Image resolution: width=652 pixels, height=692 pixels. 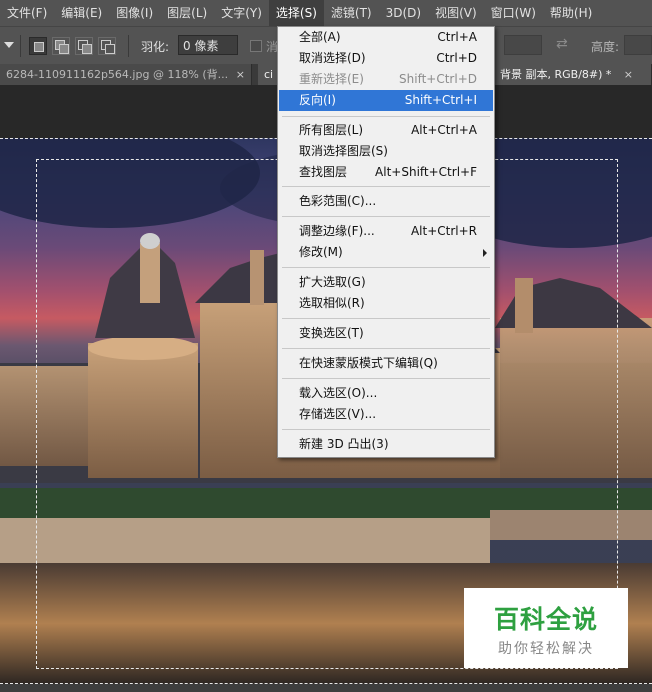 I want to click on menu-item-similar: 选取相似(R), so click(x=386, y=303).